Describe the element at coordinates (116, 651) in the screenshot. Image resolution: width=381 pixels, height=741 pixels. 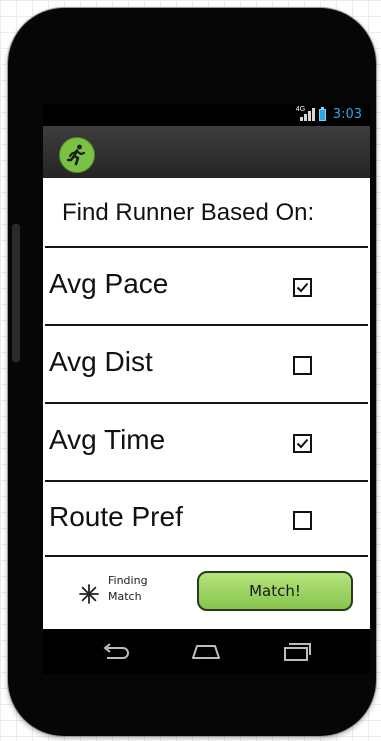
I see `back-icon` at that location.